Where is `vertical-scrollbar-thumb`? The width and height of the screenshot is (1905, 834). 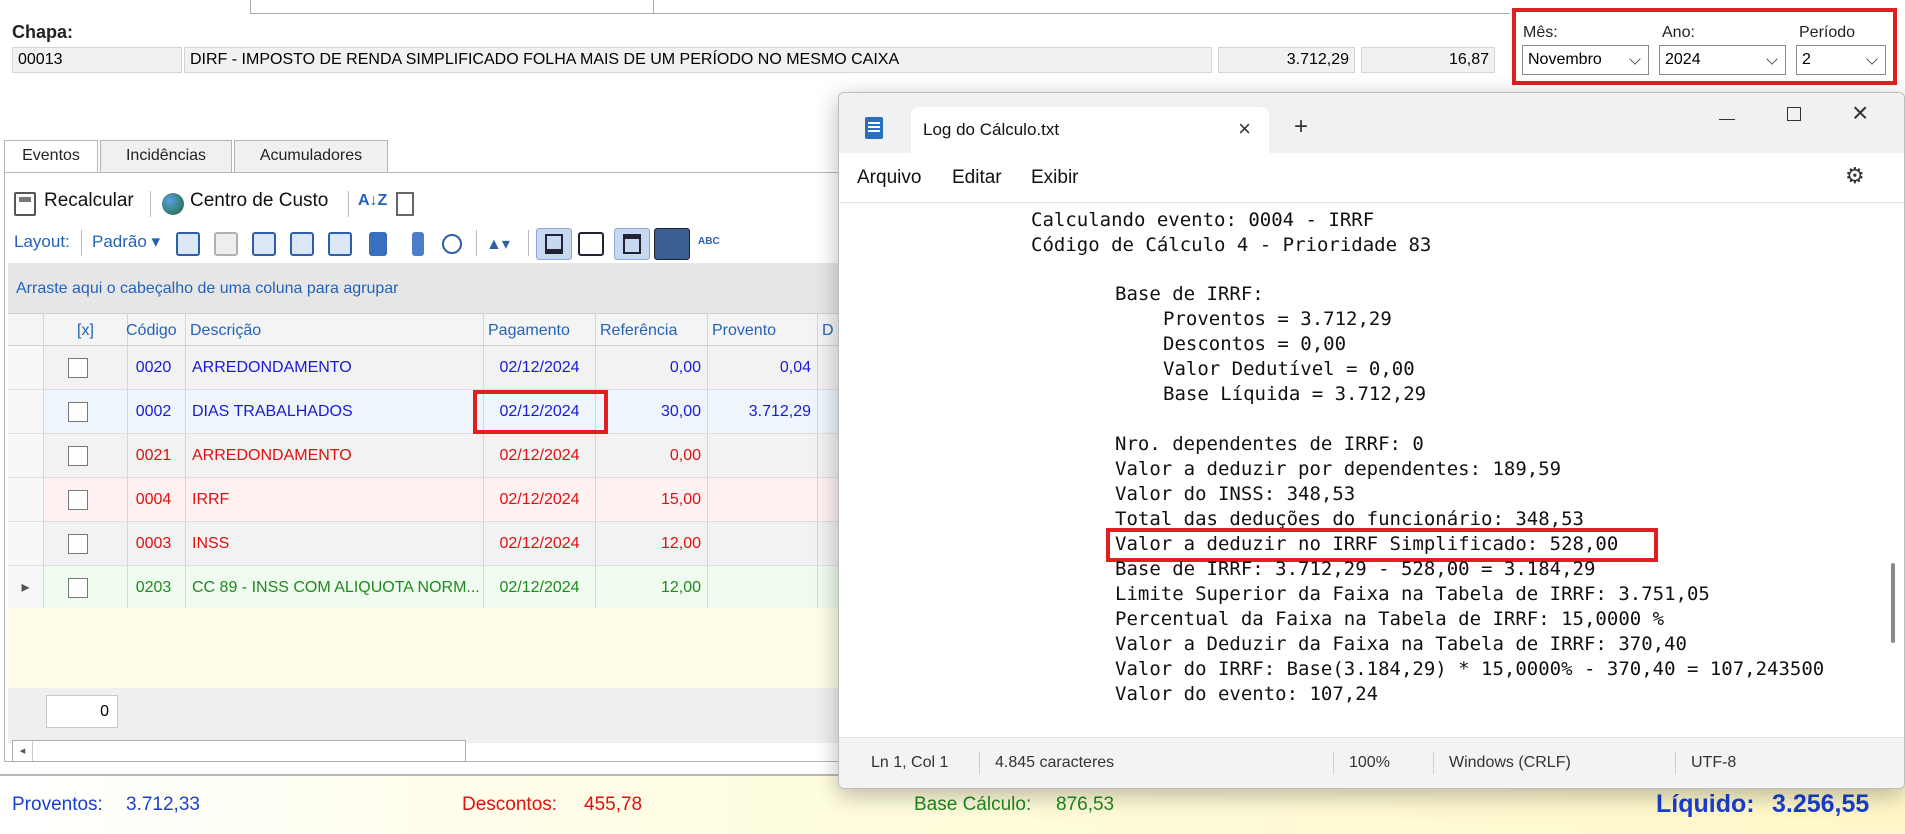
vertical-scrollbar-thumb is located at coordinates (1893, 603).